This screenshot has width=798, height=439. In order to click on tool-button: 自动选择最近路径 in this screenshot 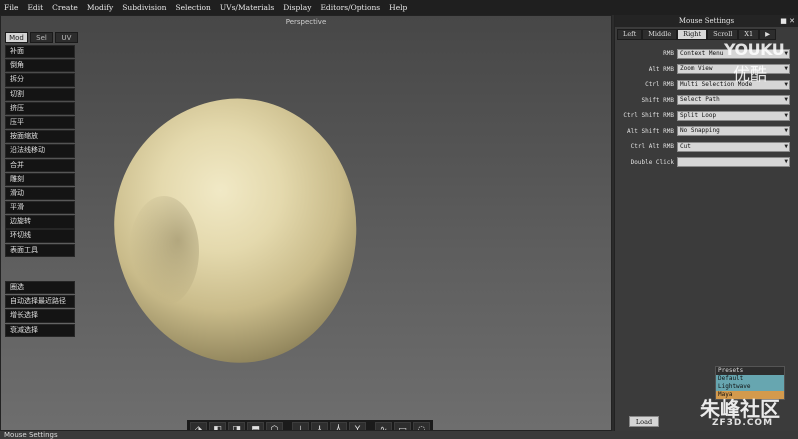, I will do `click(40, 302)`.